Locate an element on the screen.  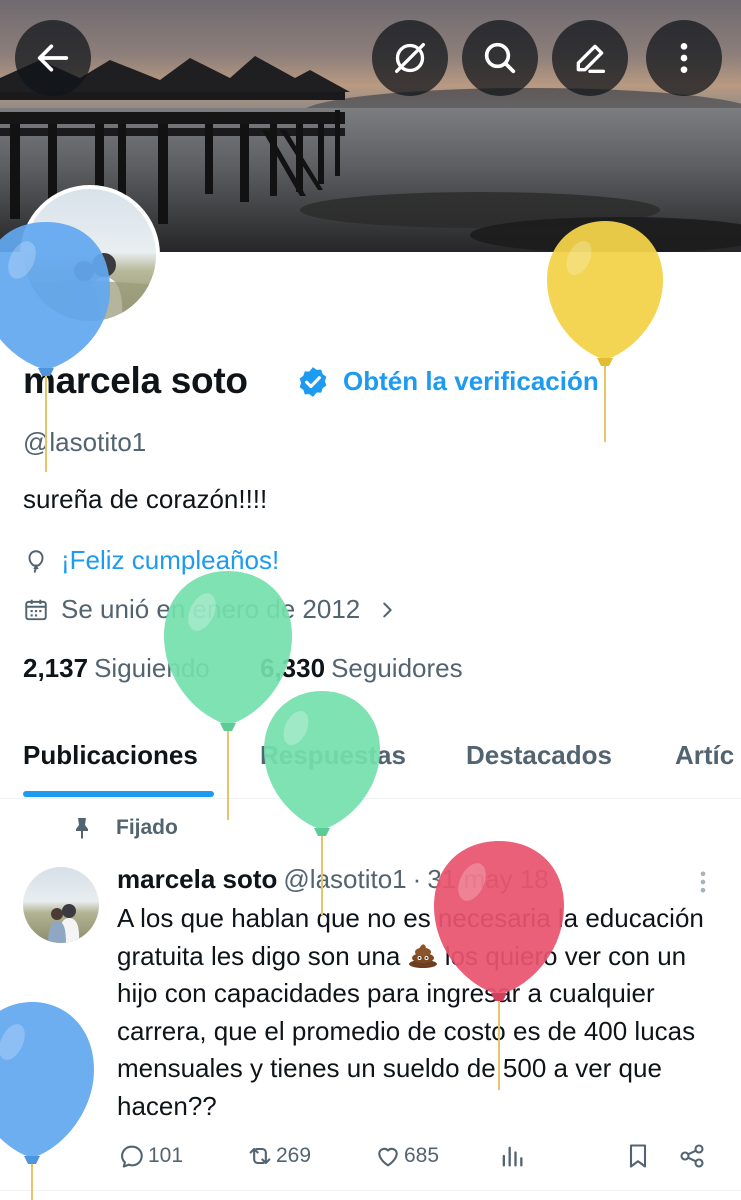
more-options-button is located at coordinates (684, 58).